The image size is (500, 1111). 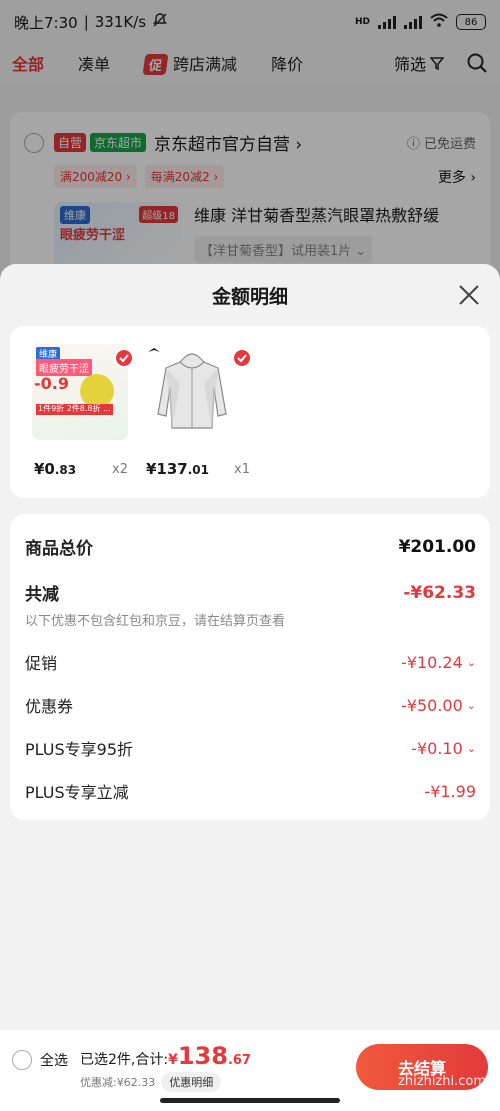 What do you see at coordinates (120, 469) in the screenshot?
I see `item-quantity: x2` at bounding box center [120, 469].